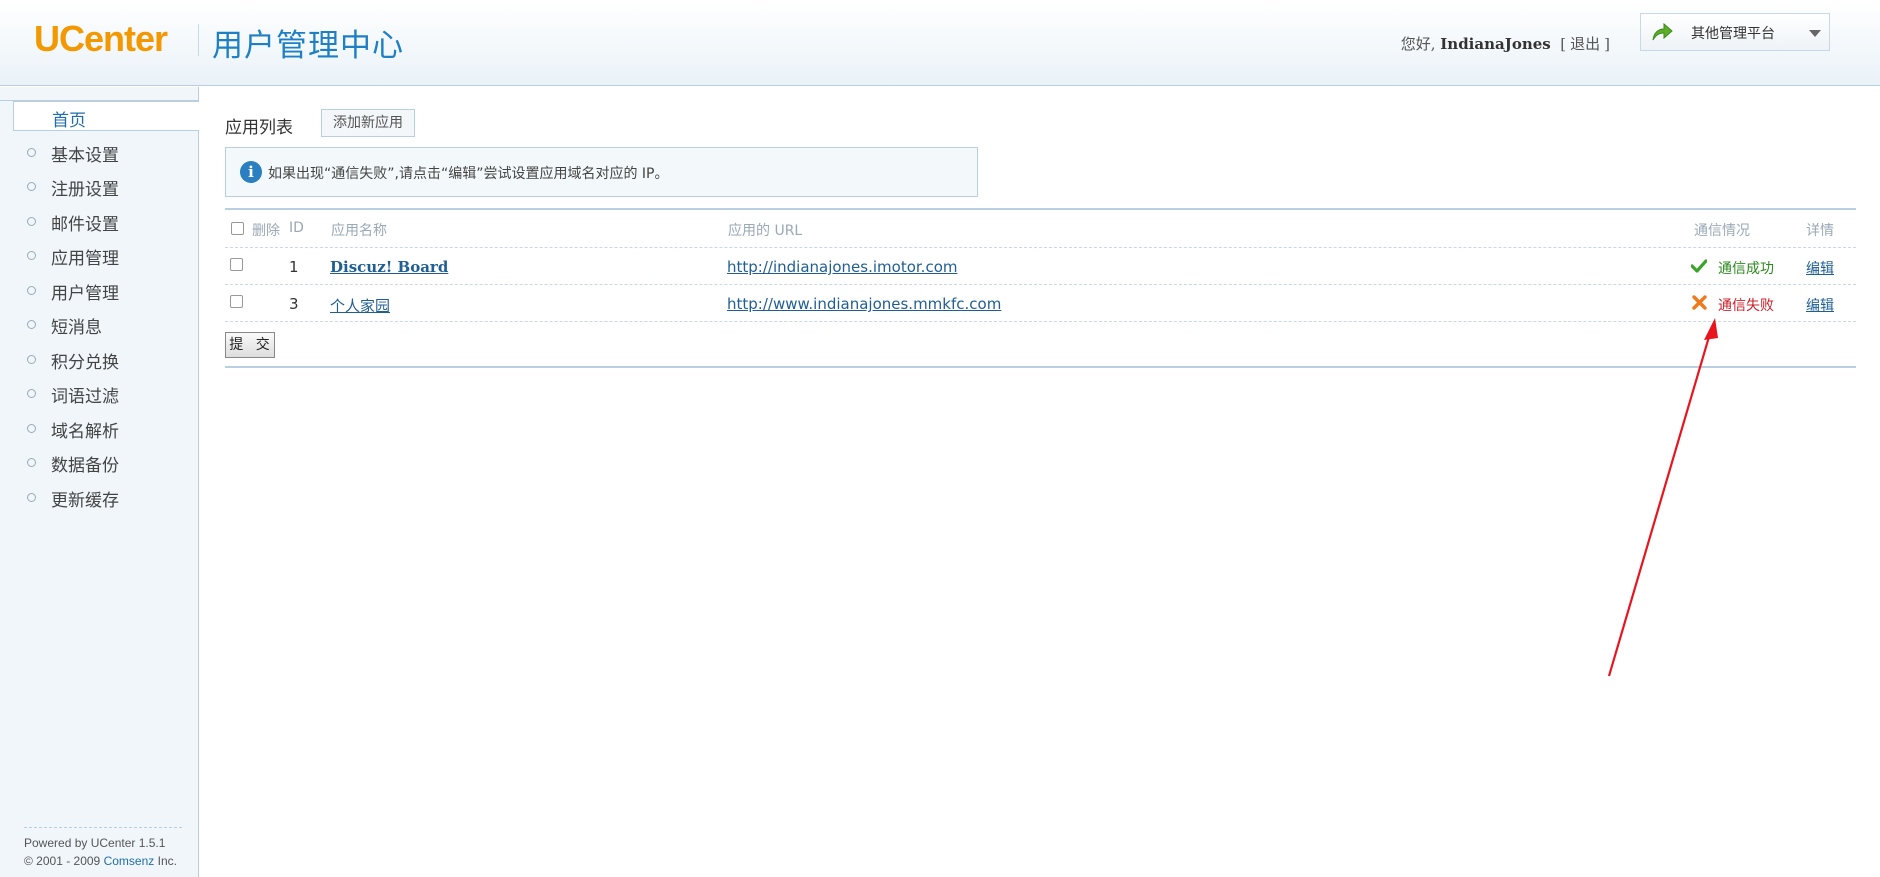  What do you see at coordinates (129, 861) in the screenshot?
I see `comsenz-link: Comsenz` at bounding box center [129, 861].